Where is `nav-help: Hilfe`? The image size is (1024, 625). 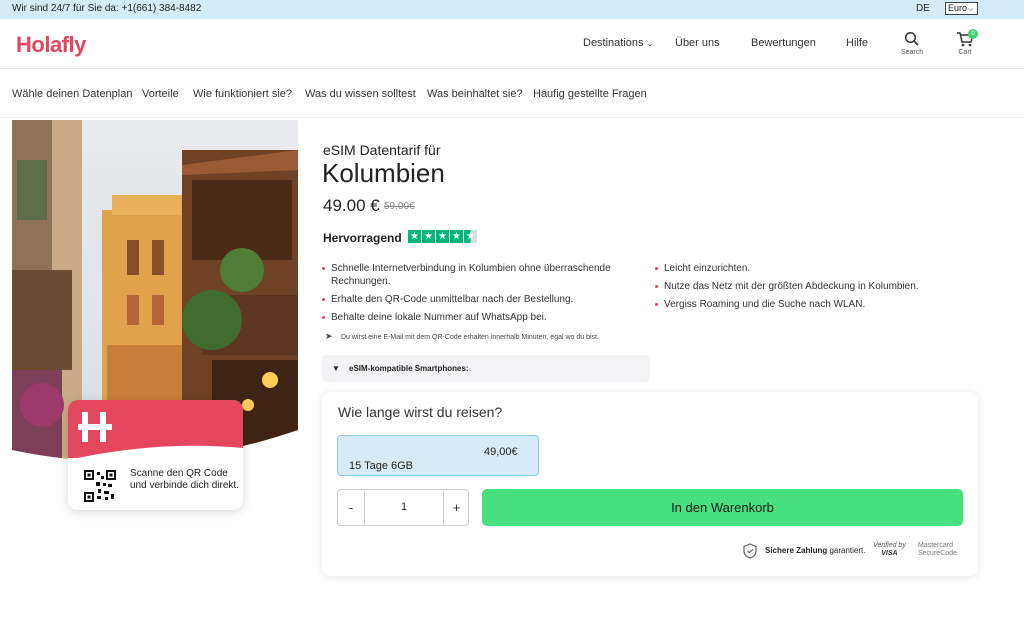 nav-help: Hilfe is located at coordinates (857, 43).